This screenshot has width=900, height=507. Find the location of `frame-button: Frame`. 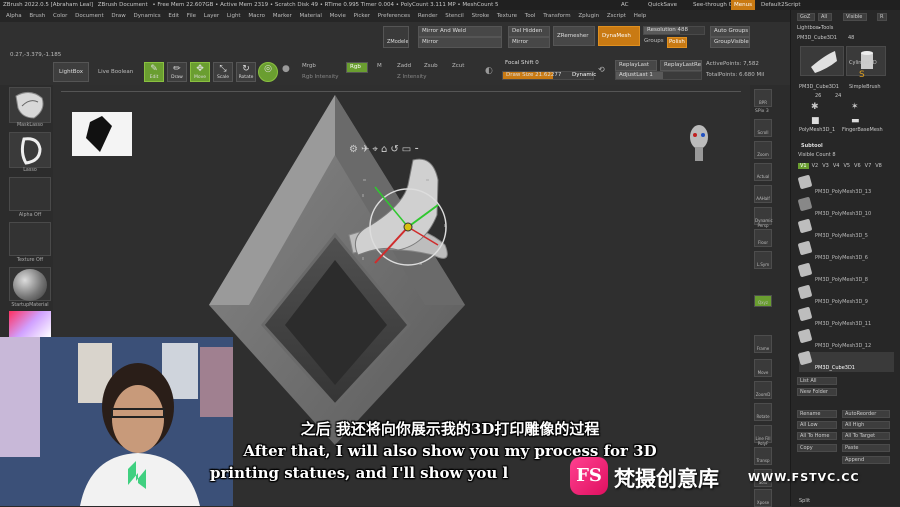

frame-button: Frame is located at coordinates (763, 344).